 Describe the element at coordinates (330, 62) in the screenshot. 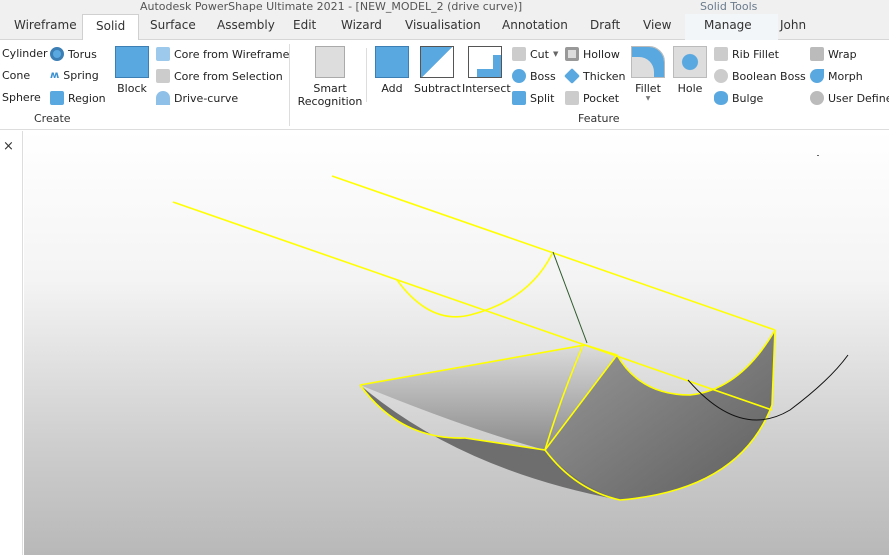

I see `smart-recognition-icon` at that location.